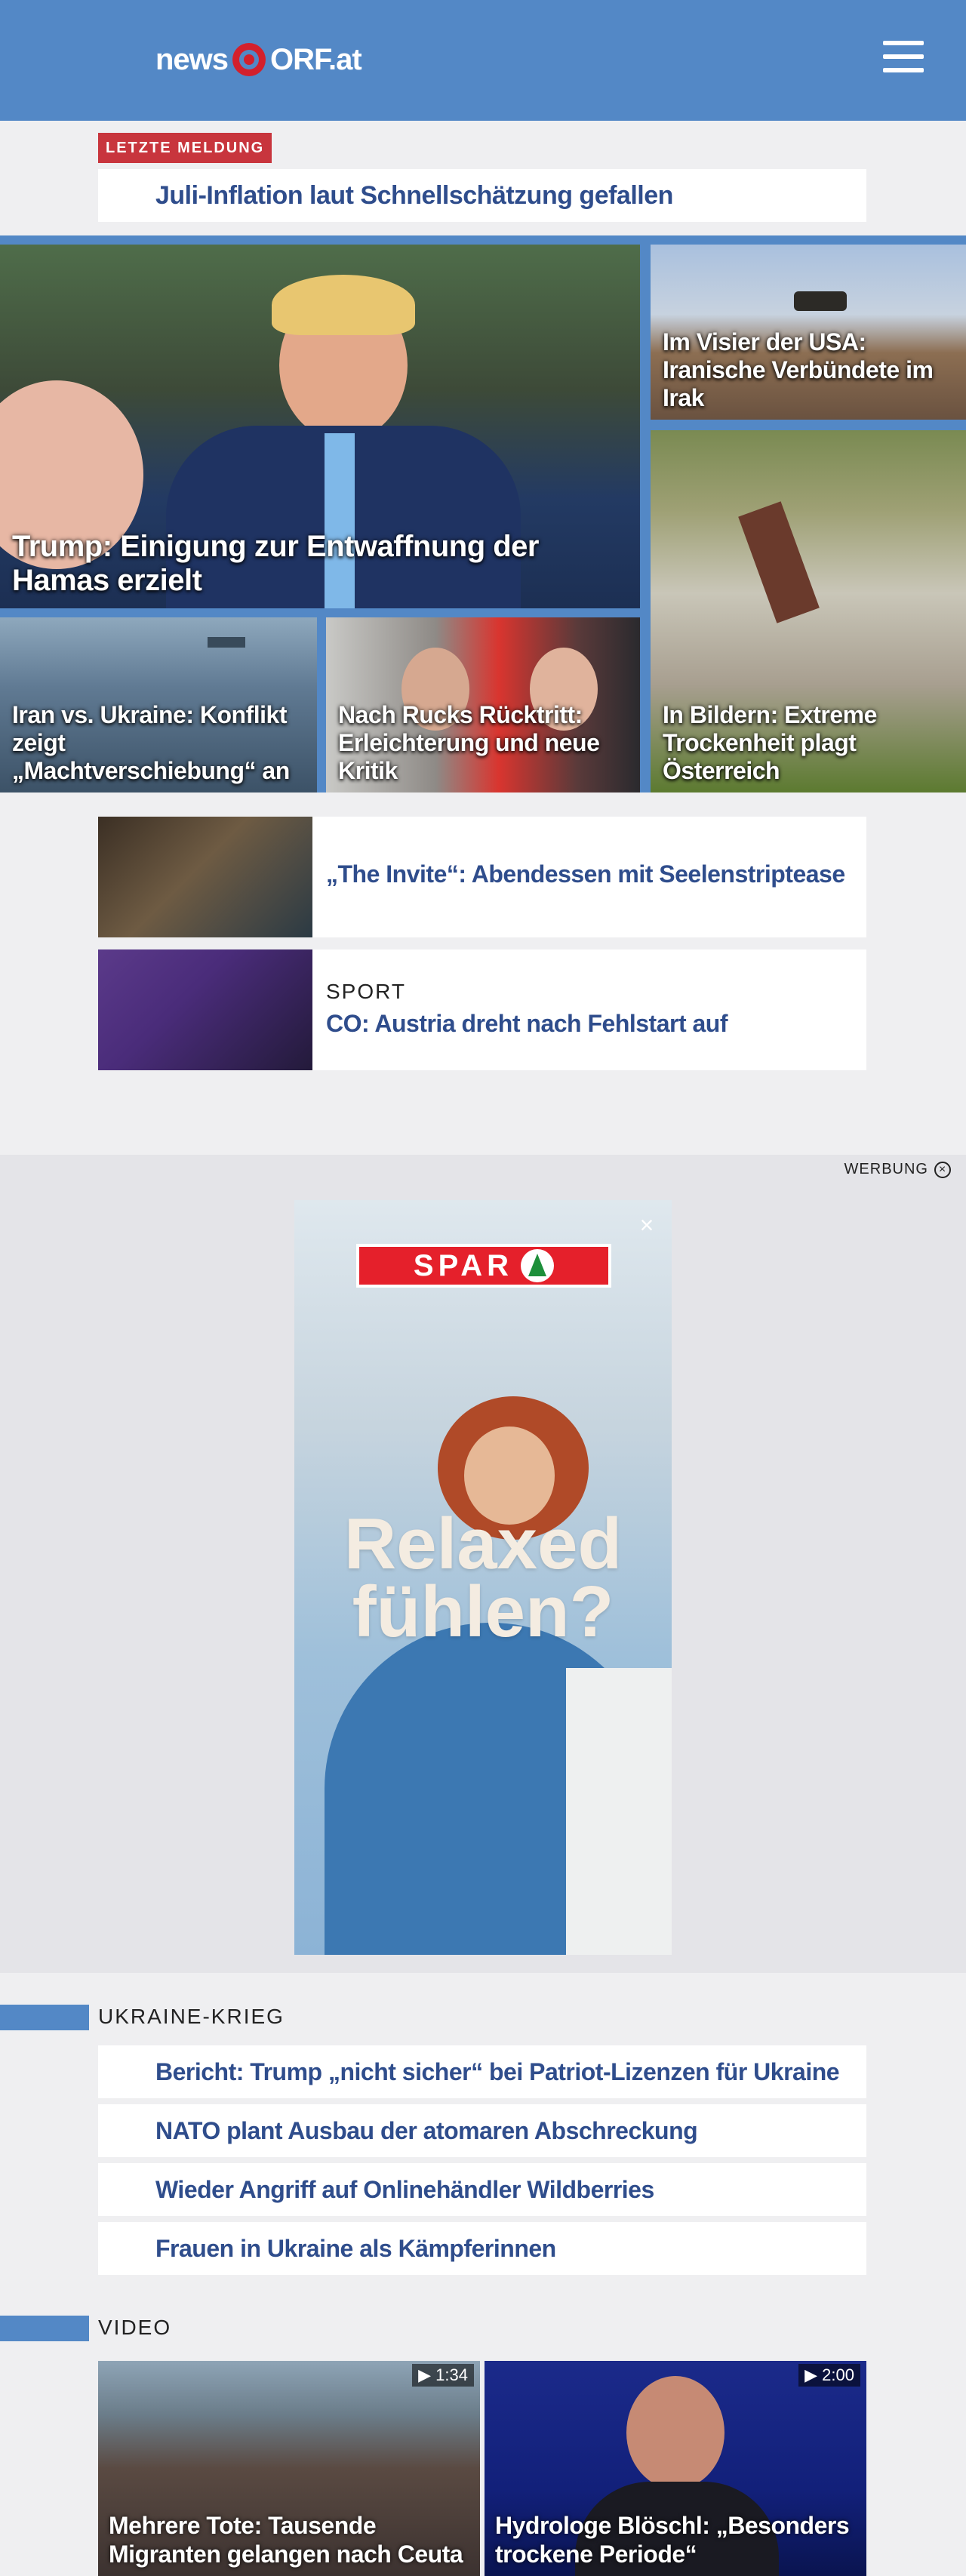 This screenshot has width=966, height=2576. What do you see at coordinates (538, 1265) in the screenshot?
I see `spar-tree-icon` at bounding box center [538, 1265].